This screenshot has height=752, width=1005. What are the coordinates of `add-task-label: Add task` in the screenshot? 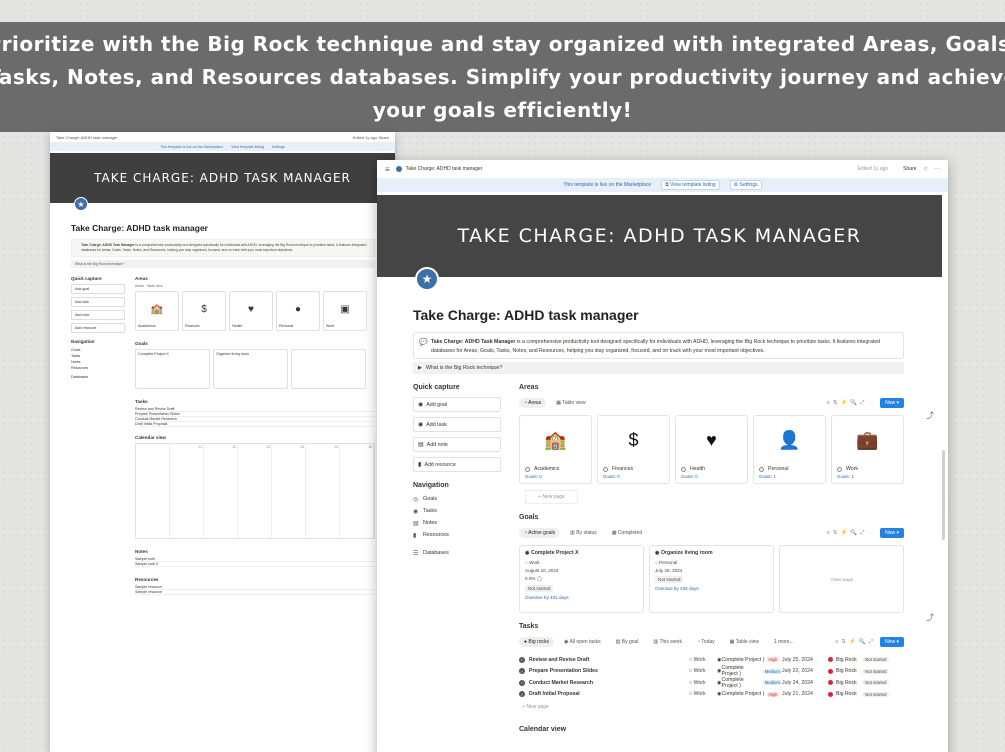 It's located at (436, 424).